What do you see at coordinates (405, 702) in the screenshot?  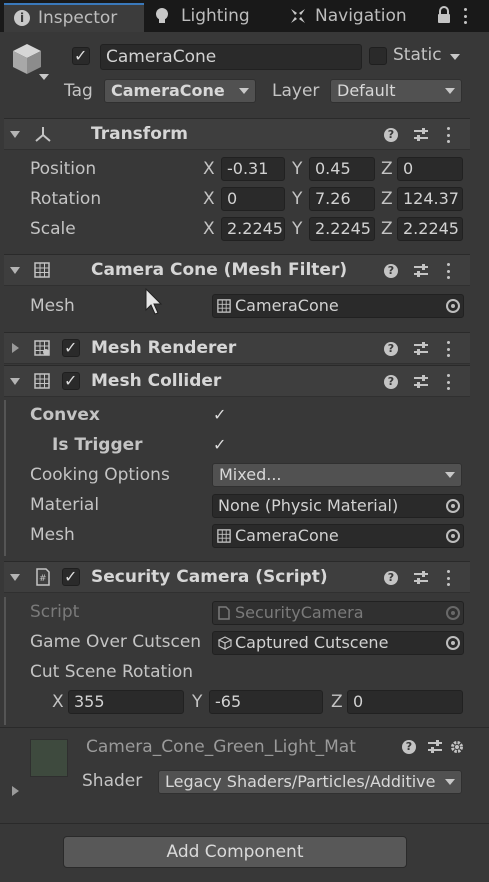 I see `cut-rotation-z-input: 0` at bounding box center [405, 702].